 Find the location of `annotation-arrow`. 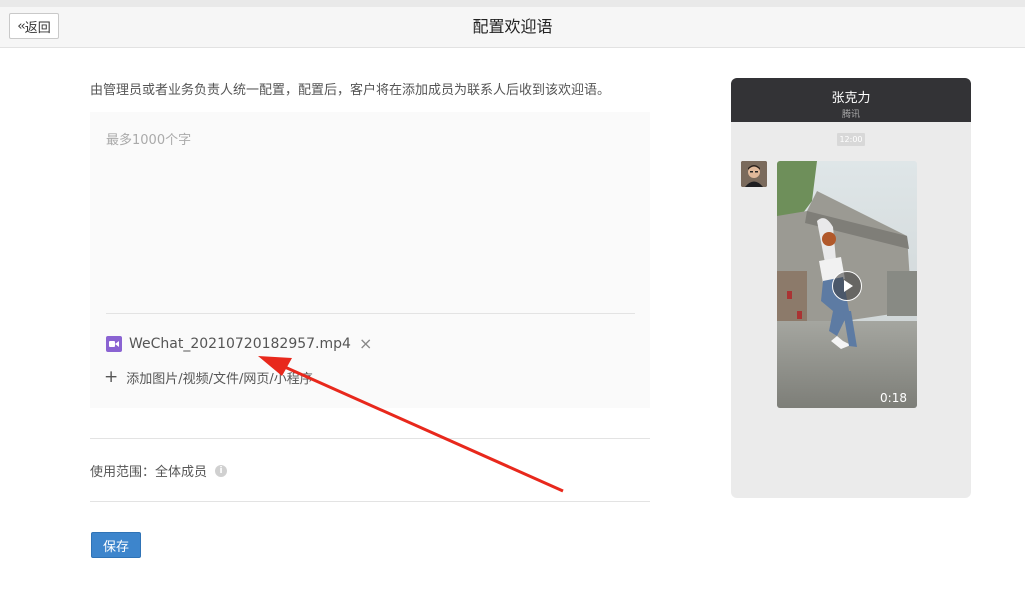

annotation-arrow is located at coordinates (411, 424).